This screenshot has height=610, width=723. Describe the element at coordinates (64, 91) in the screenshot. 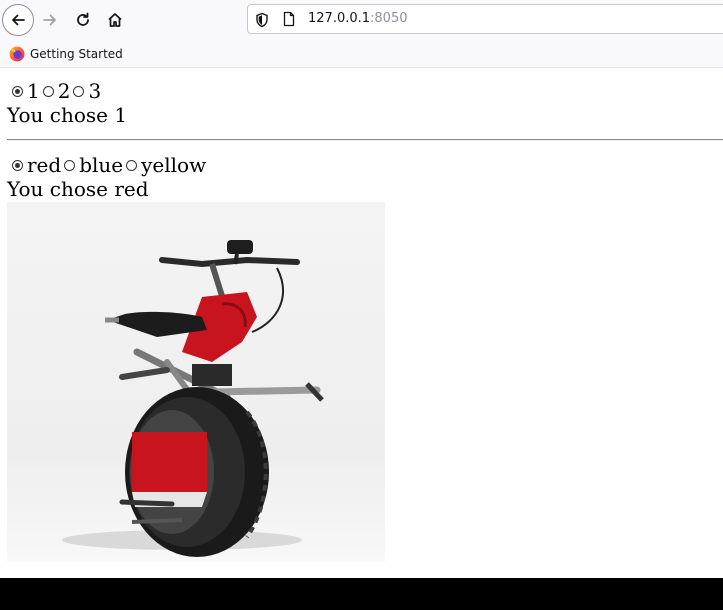

I see `radio-label: 2` at that location.